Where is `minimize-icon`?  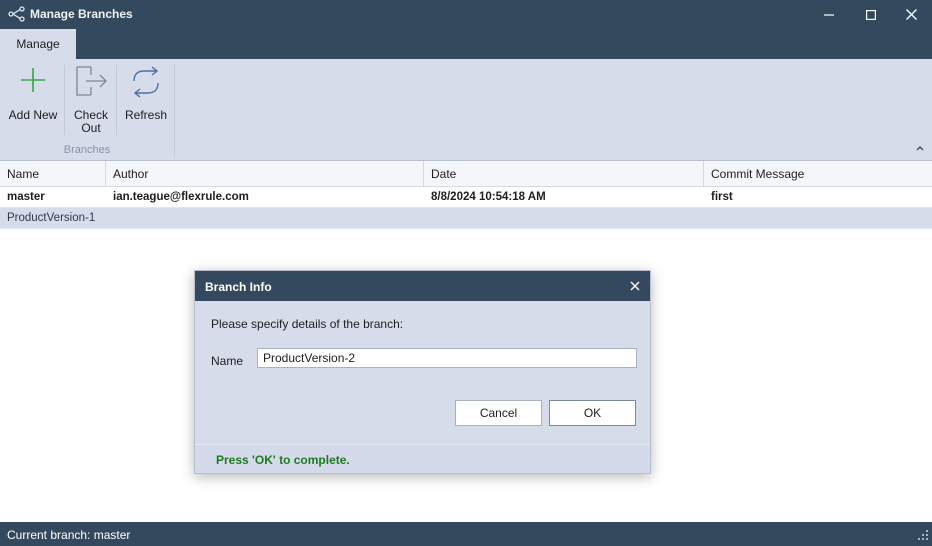 minimize-icon is located at coordinates (829, 14).